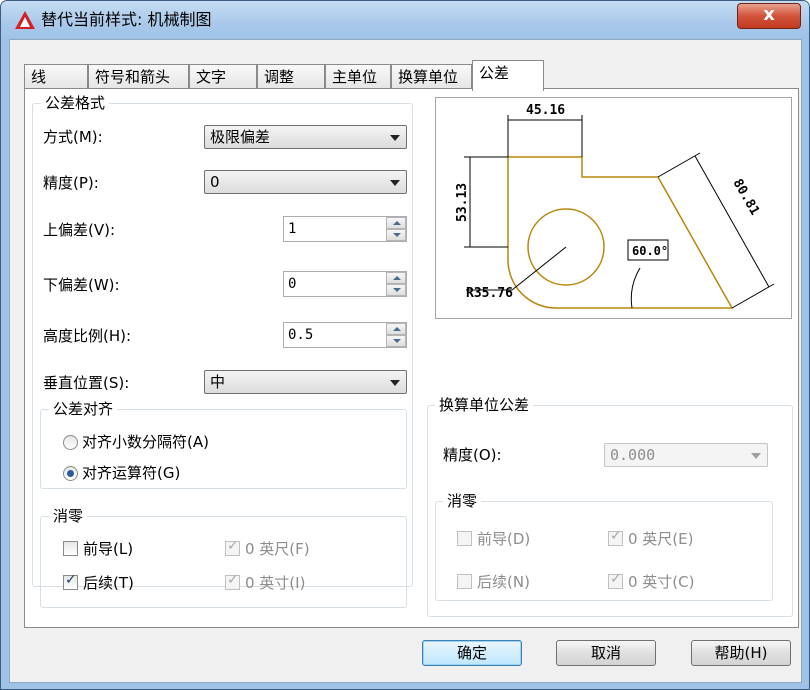  Describe the element at coordinates (131, 473) in the screenshot. I see `align-operator-label: 对齐运算符(G)` at that location.